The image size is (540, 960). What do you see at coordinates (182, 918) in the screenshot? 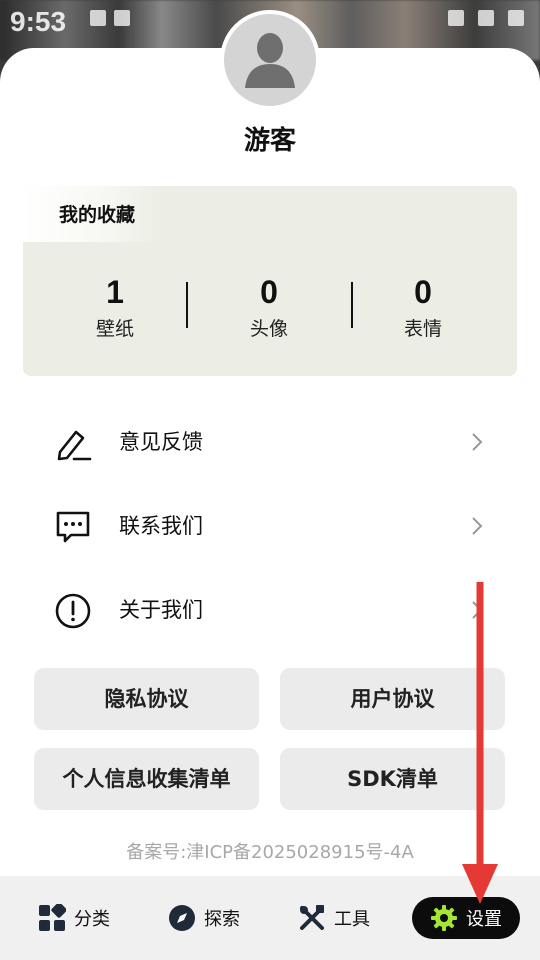
I see `compass-icon` at bounding box center [182, 918].